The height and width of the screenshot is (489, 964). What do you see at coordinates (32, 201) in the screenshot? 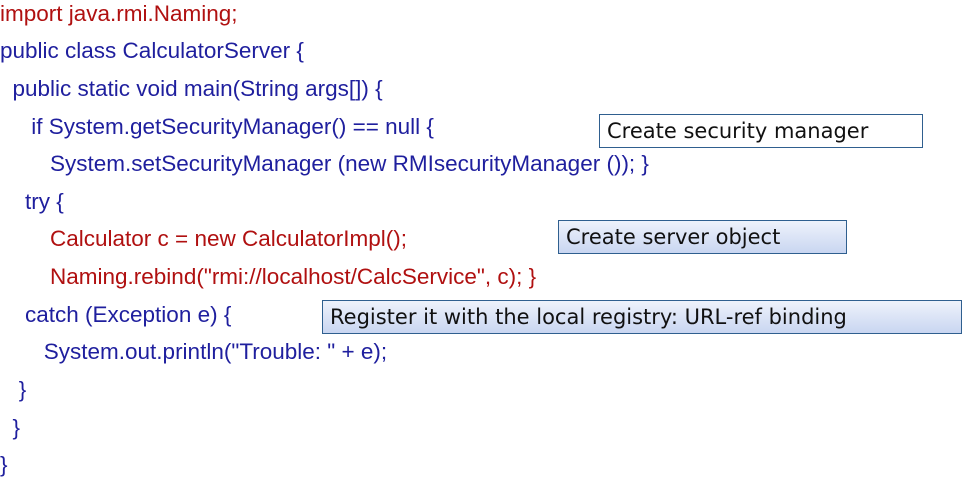
I see `code-line-try: try {` at bounding box center [32, 201].